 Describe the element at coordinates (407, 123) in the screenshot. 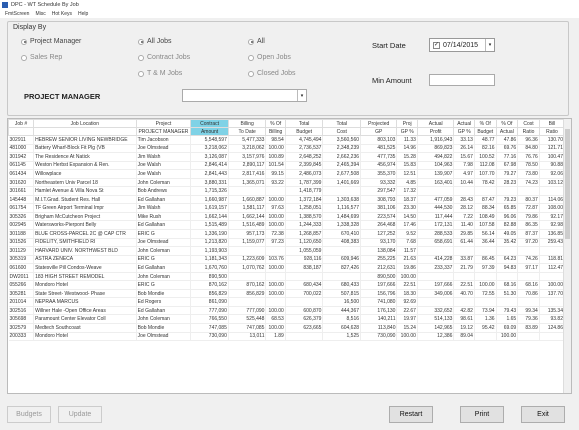

I see `column-header: Proj` at that location.